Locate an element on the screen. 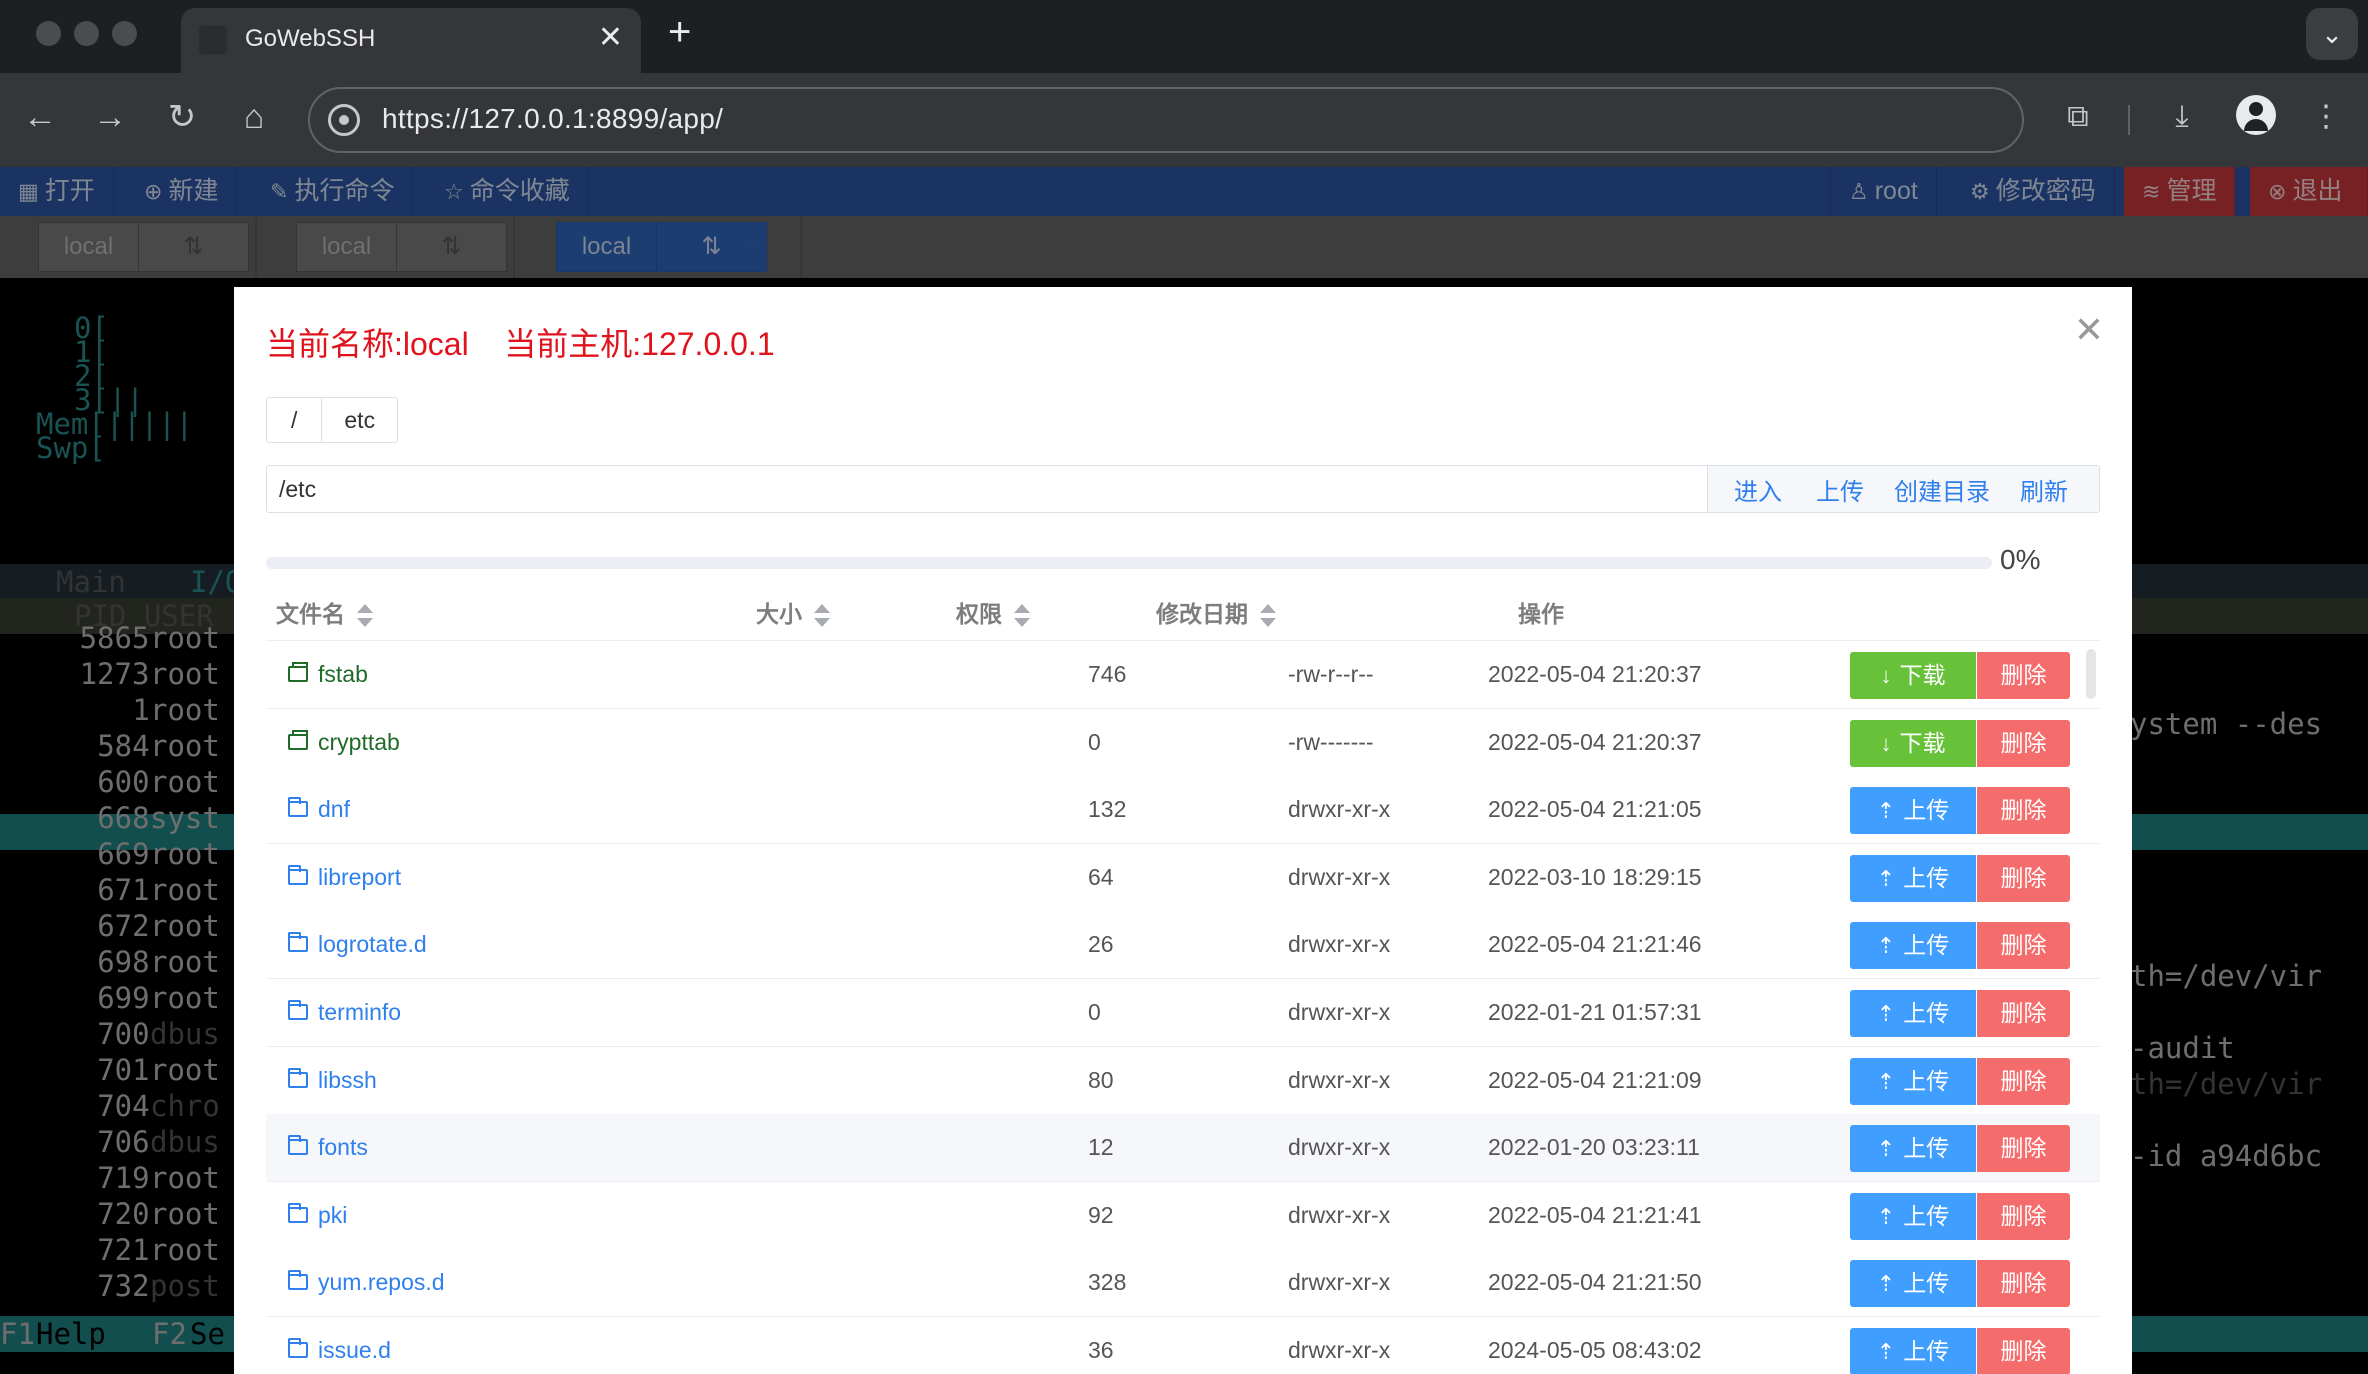 The image size is (2368, 1374). upload-button: 上传 is located at coordinates (1840, 489).